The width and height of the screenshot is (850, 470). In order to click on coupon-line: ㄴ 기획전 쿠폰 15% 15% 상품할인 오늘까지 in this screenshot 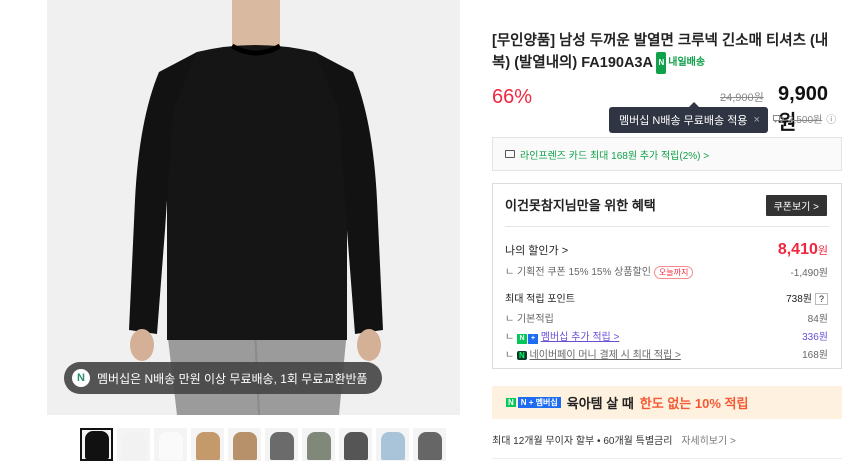, I will do `click(599, 271)`.